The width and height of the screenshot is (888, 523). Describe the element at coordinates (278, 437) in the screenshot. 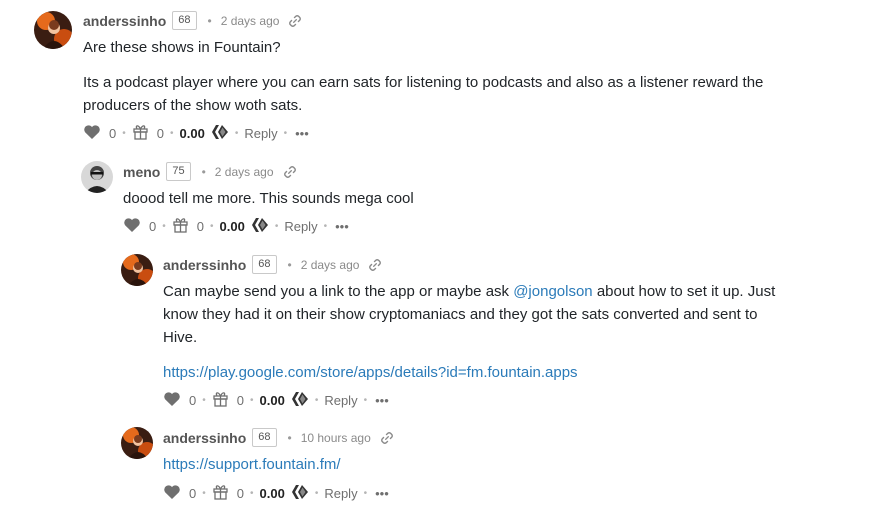

I see `comment-meta: anderssinho 68 • 10 hours ago` at that location.